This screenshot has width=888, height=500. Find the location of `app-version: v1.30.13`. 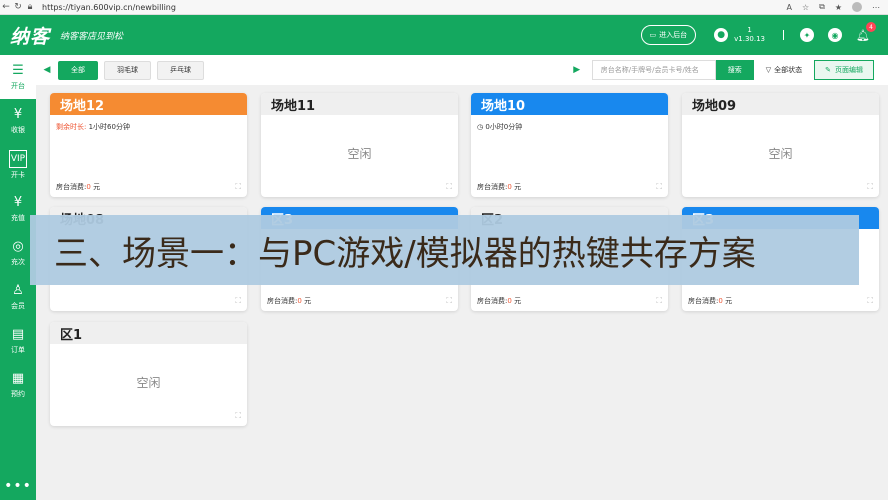

app-version: v1.30.13 is located at coordinates (749, 39).